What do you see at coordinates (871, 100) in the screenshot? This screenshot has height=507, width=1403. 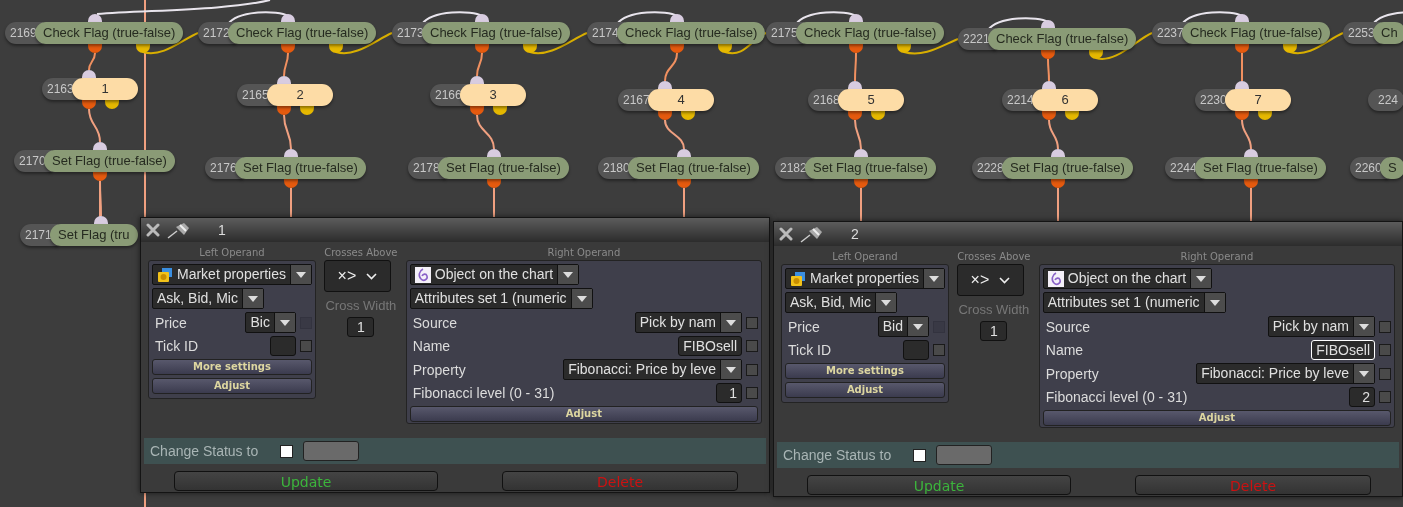 I see `node-title: 5` at bounding box center [871, 100].